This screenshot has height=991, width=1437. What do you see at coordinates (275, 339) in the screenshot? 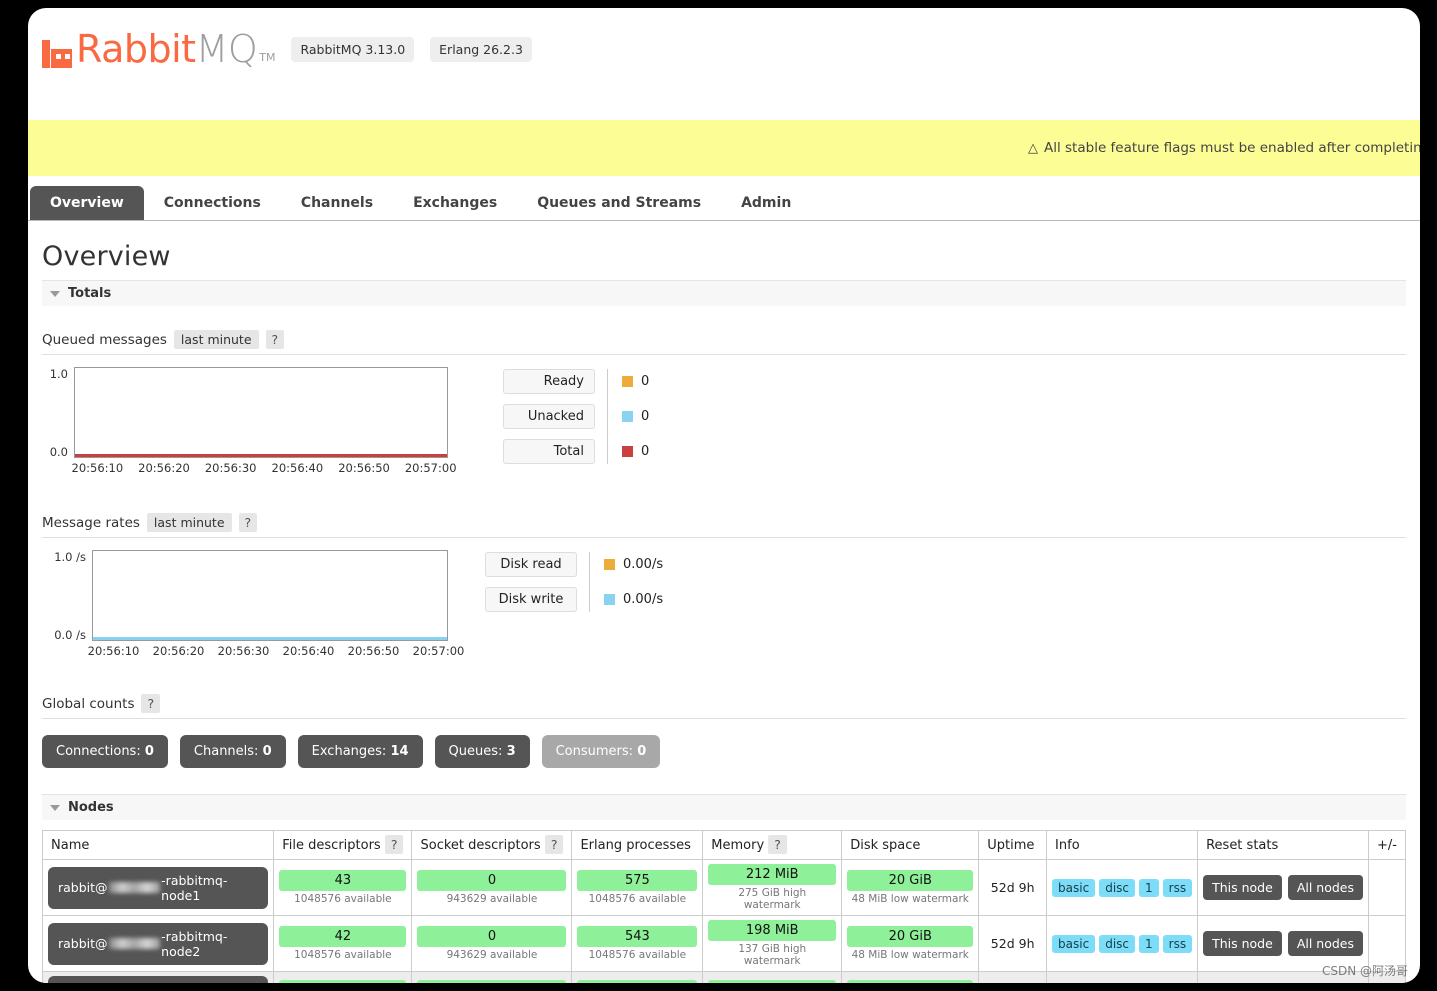
I see `queued-help-icon: ?` at bounding box center [275, 339].